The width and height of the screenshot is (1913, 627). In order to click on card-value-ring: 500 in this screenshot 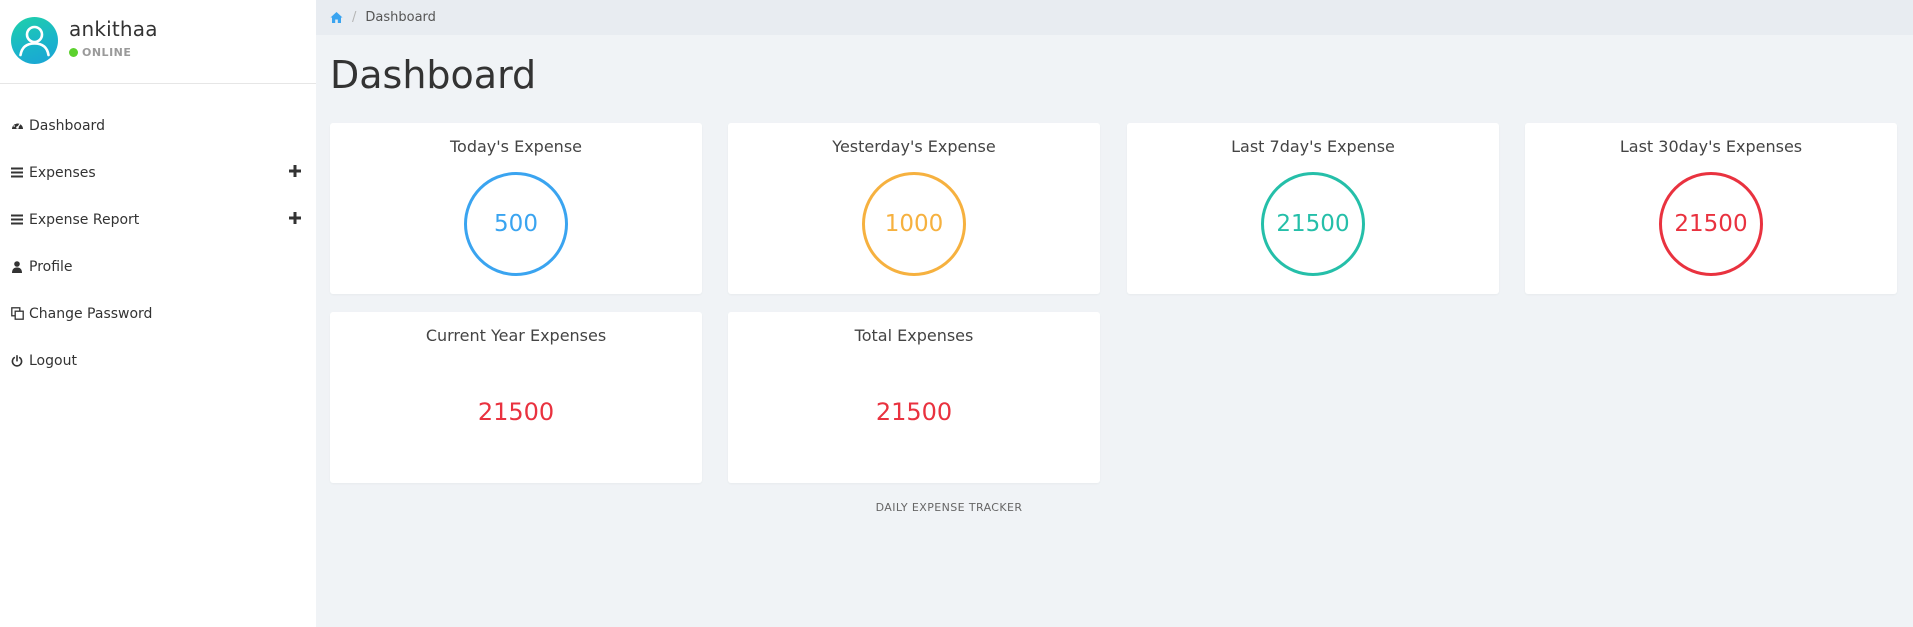, I will do `click(516, 224)`.